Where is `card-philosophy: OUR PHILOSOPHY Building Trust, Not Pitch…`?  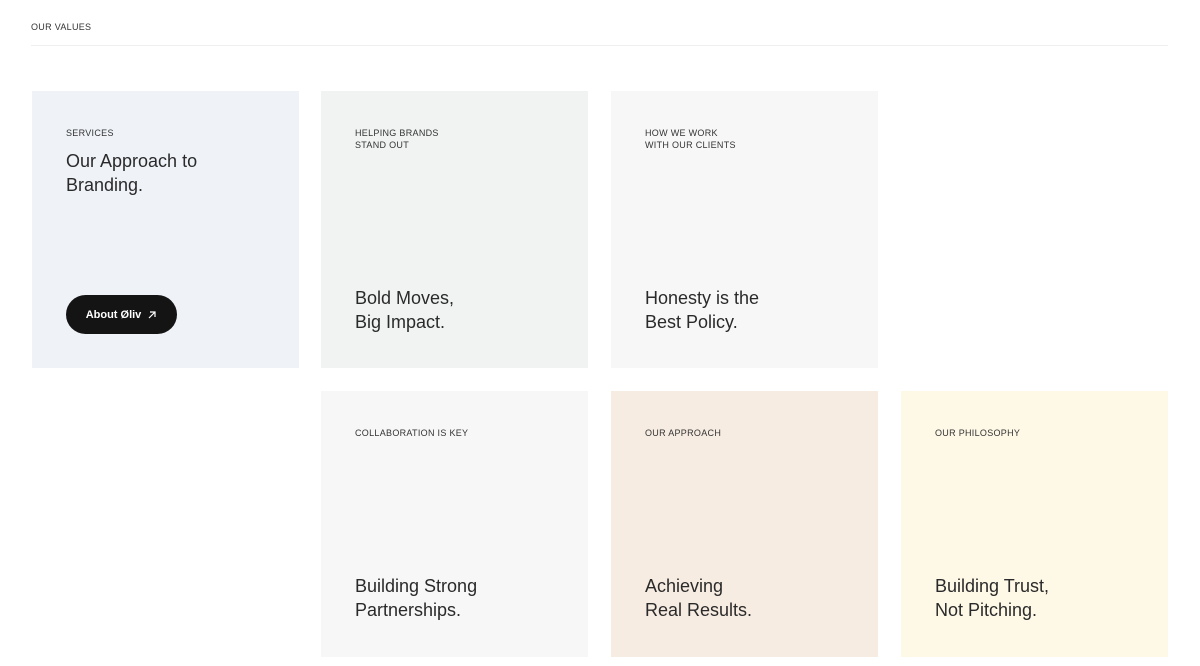 card-philosophy: OUR PHILOSOPHY Building Trust, Not Pitch… is located at coordinates (1034, 524).